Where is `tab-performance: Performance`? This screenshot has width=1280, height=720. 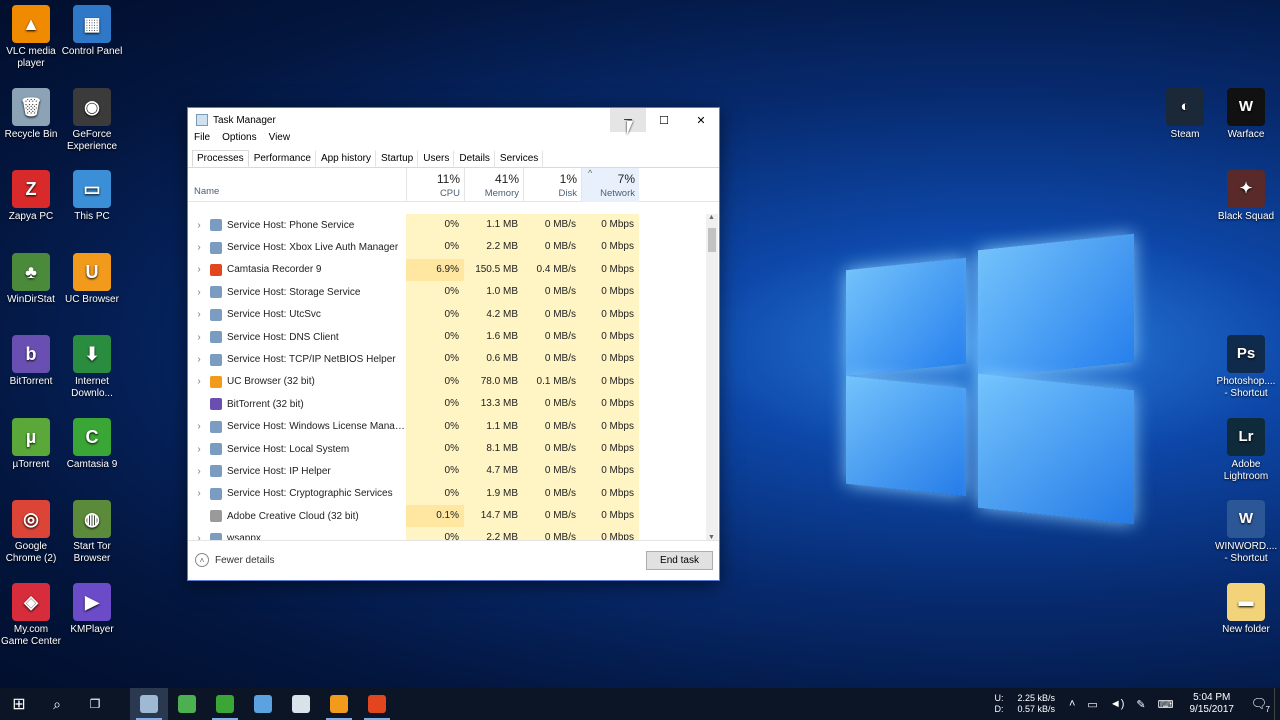 tab-performance: Performance is located at coordinates (282, 158).